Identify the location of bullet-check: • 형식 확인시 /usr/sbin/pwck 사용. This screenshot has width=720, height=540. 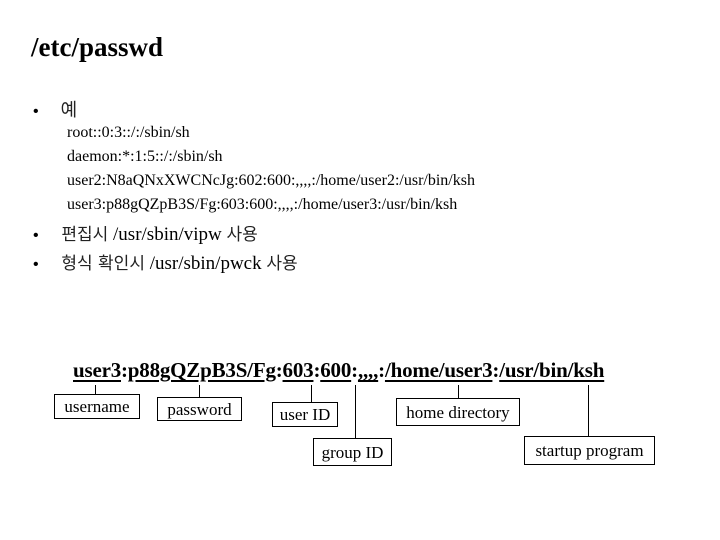
(165, 262).